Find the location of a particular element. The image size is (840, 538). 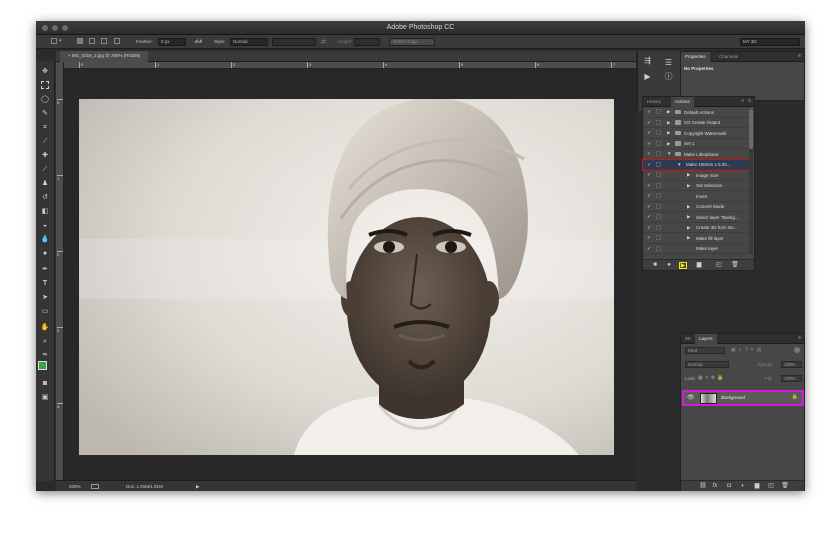

blur-tool-icon: 💧 is located at coordinates (45, 240).